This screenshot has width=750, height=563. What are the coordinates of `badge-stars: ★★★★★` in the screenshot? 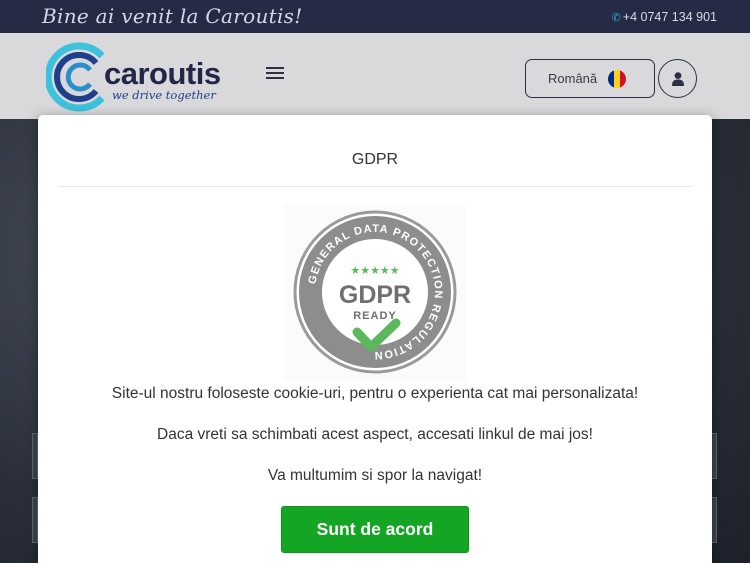 It's located at (374, 271).